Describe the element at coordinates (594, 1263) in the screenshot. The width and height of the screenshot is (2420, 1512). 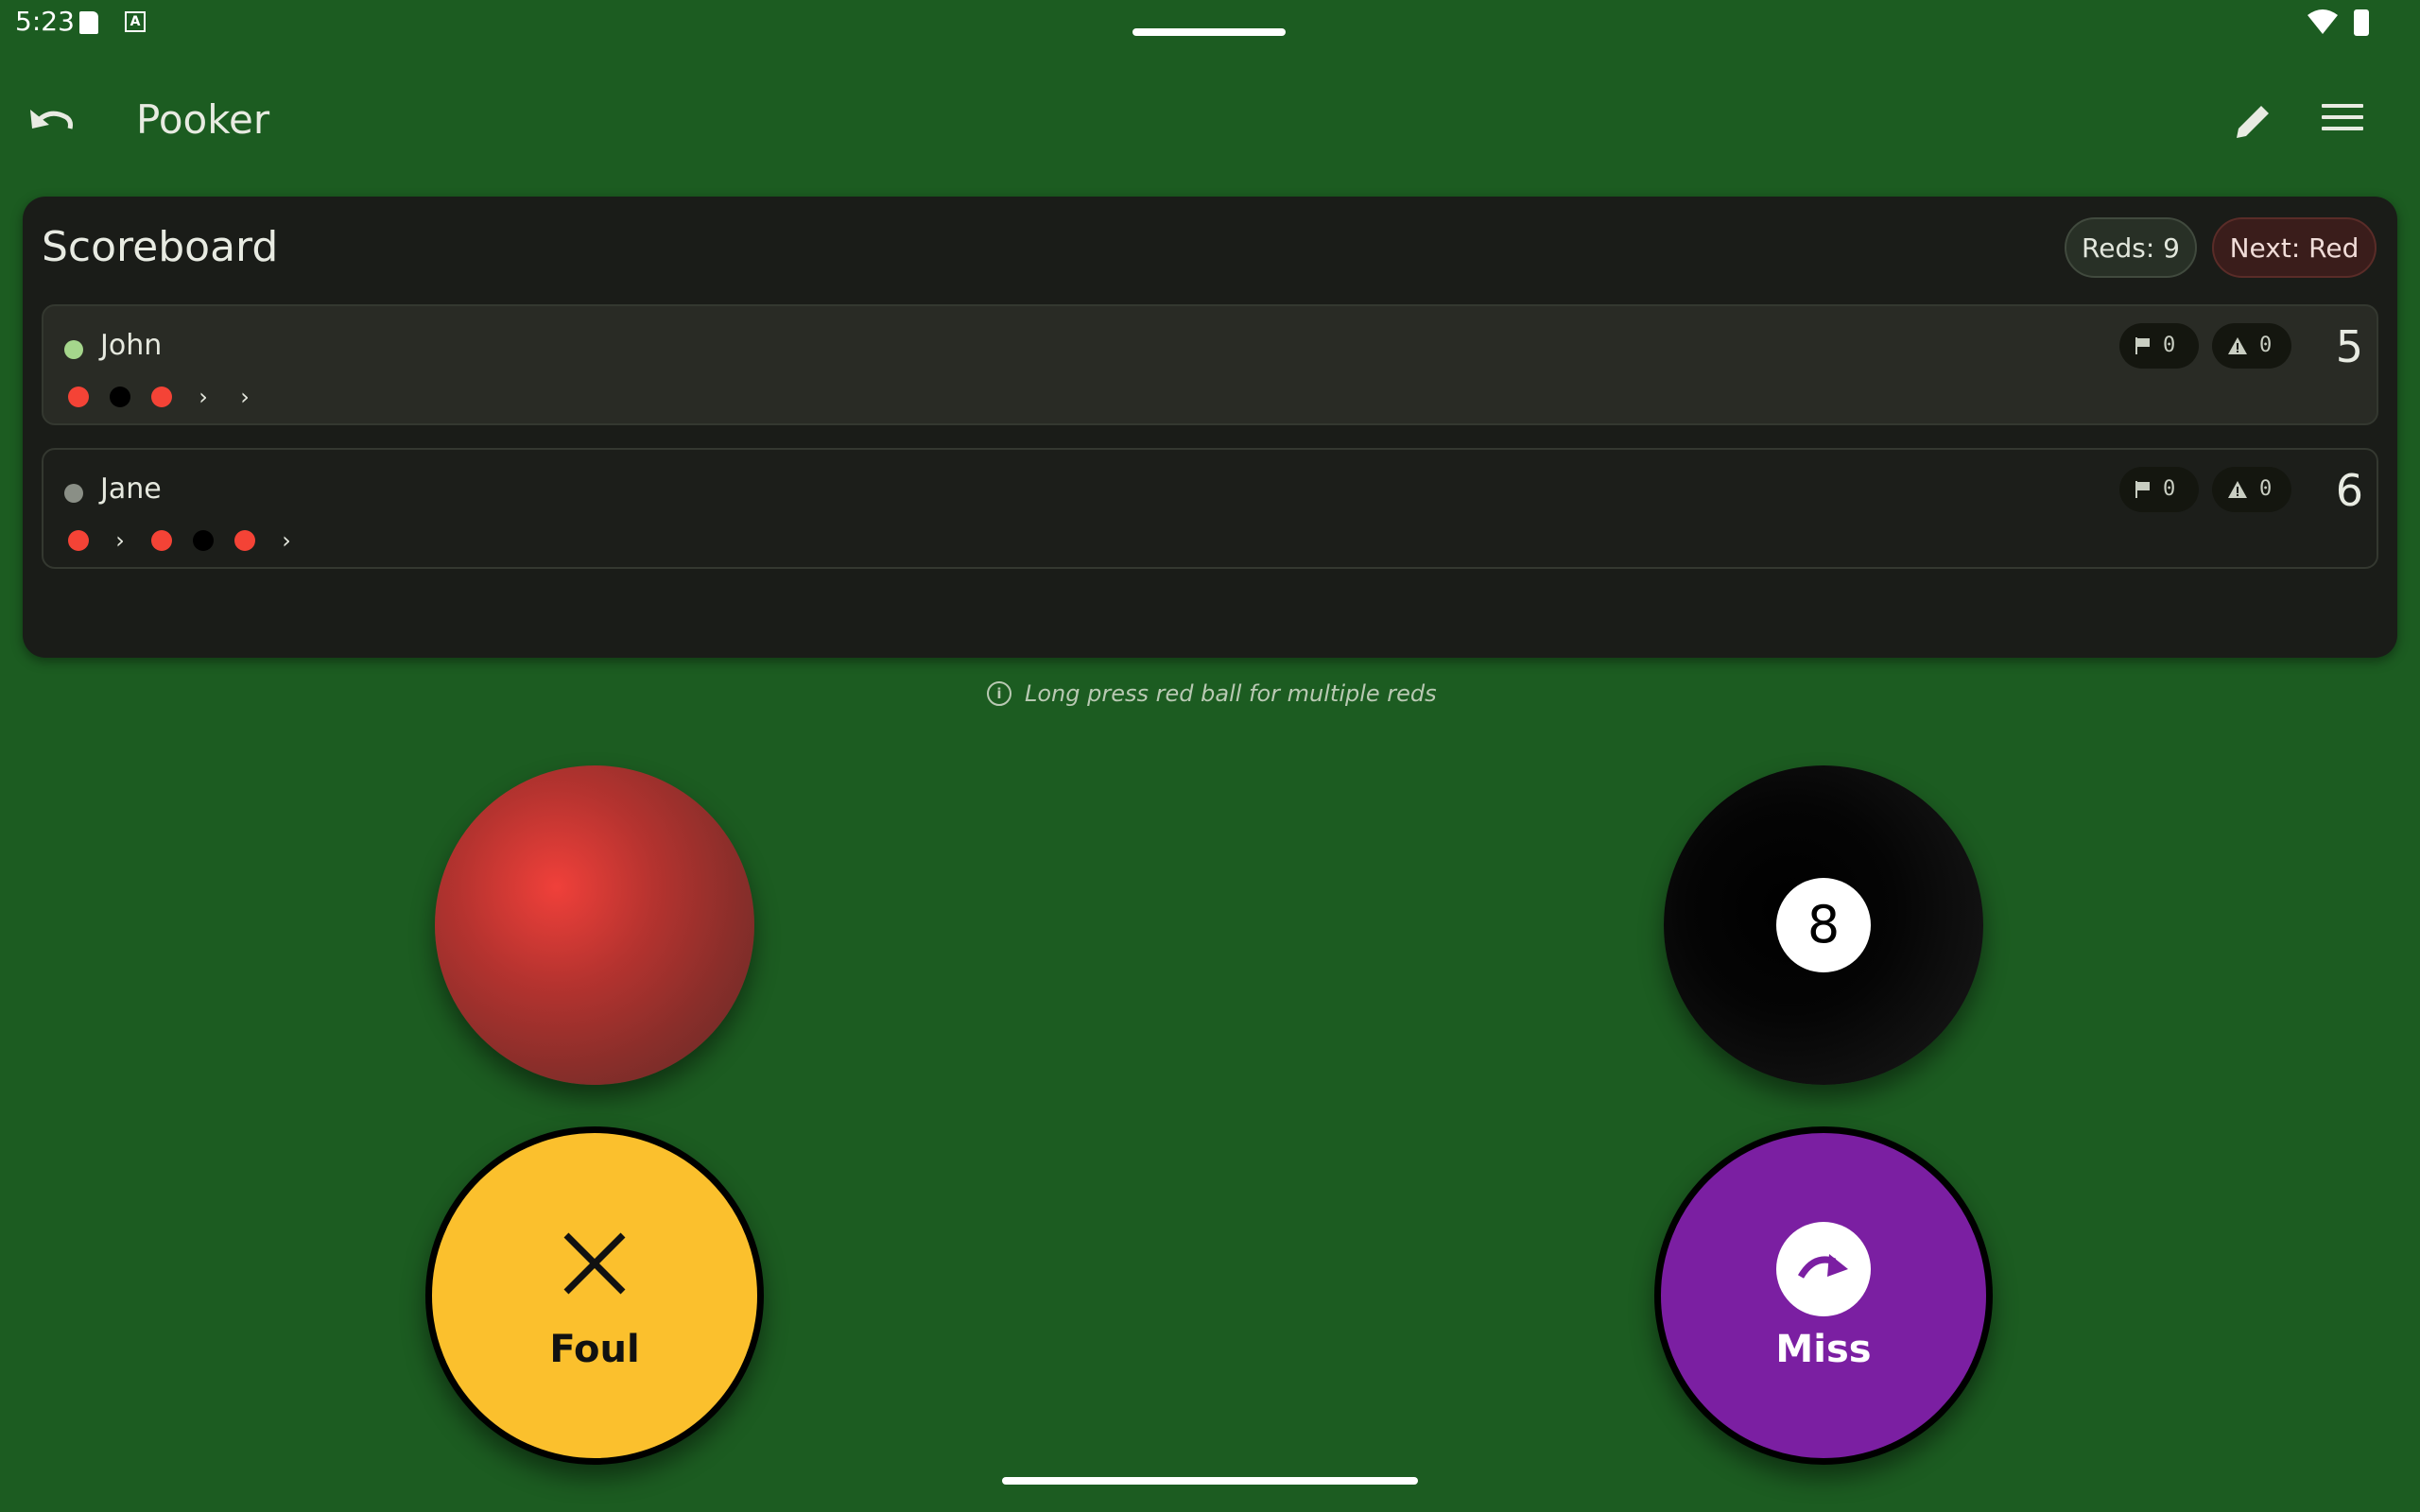
I see `close-icon` at that location.